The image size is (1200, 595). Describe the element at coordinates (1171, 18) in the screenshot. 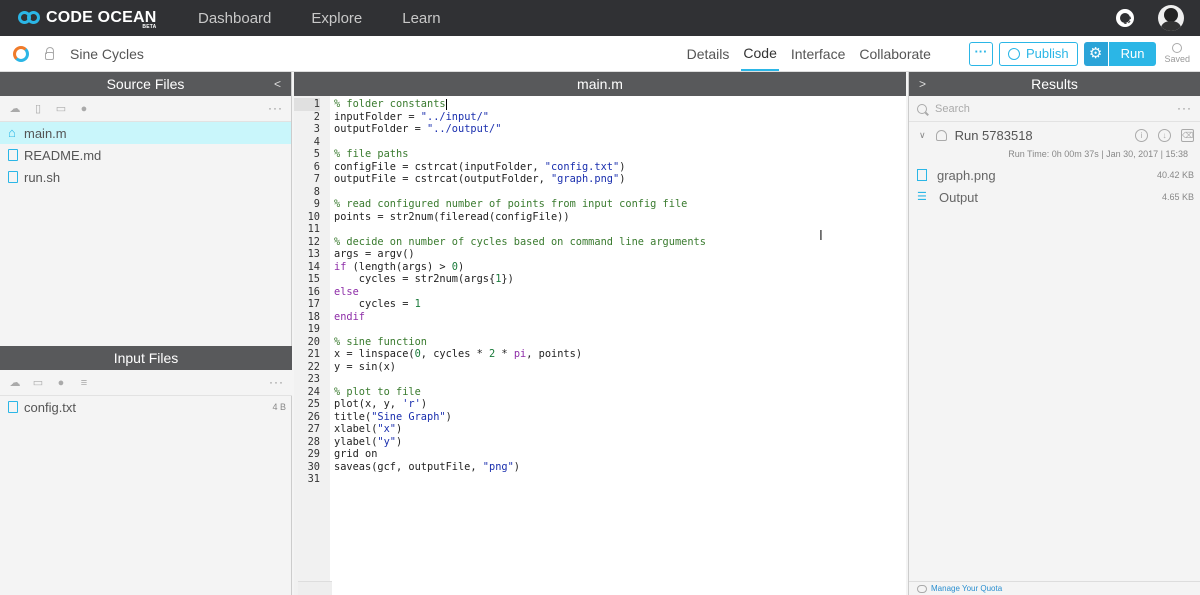

I see `user-avatar` at that location.